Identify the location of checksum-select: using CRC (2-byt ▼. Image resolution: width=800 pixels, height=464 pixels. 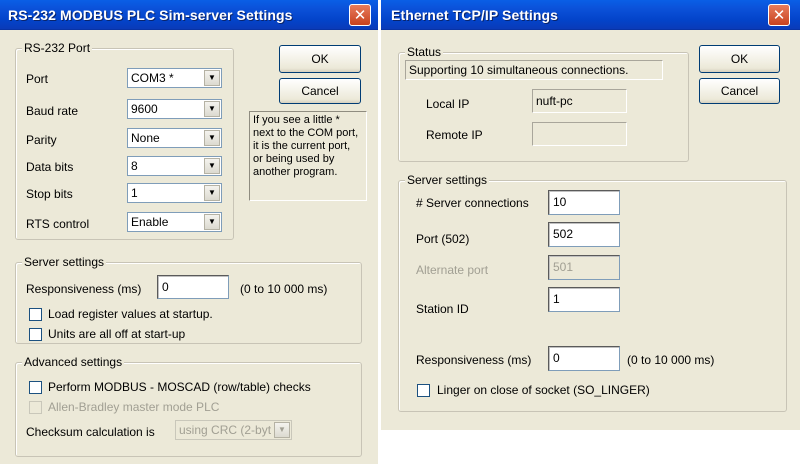
(233, 430).